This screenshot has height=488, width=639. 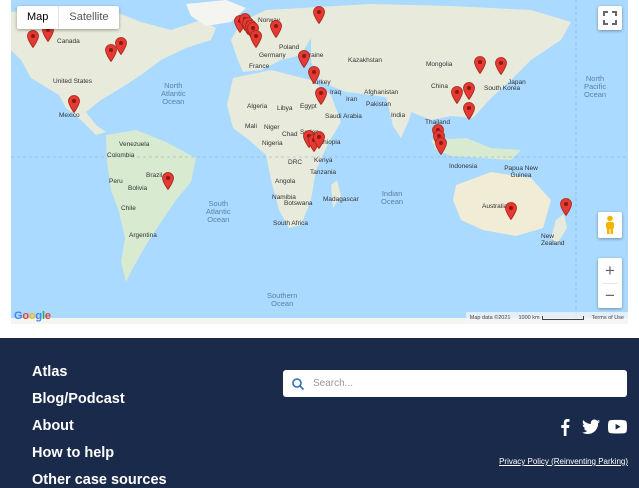 What do you see at coordinates (565, 427) in the screenshot?
I see `facebook-icon` at bounding box center [565, 427].